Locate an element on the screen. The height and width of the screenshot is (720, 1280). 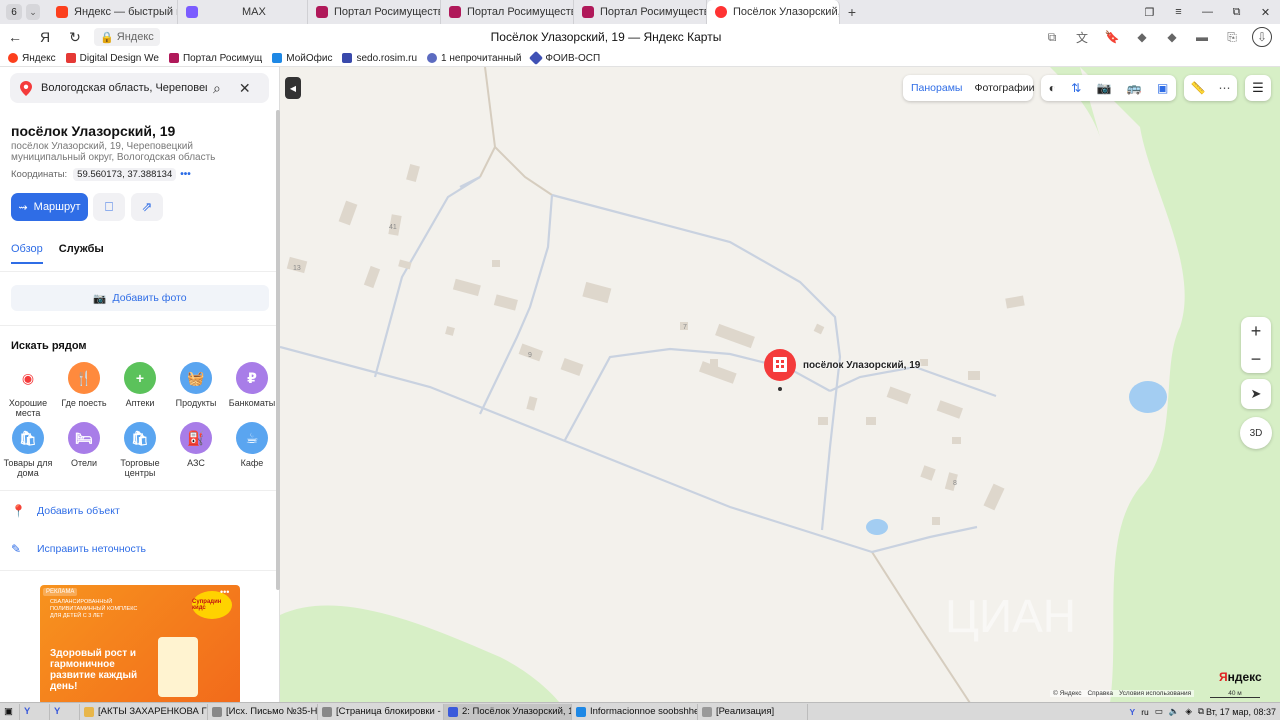
category-malls: 🛍 Торговые центры is located at coordinates (140, 450).